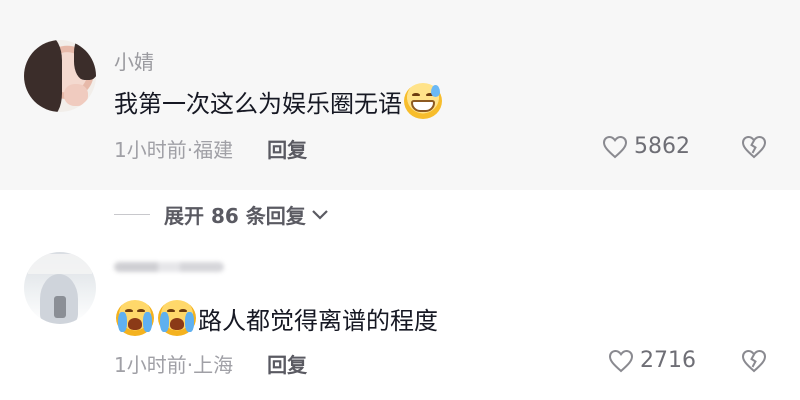 The height and width of the screenshot is (400, 800). What do you see at coordinates (319, 214) in the screenshot?
I see `chevron-down-icon` at bounding box center [319, 214].